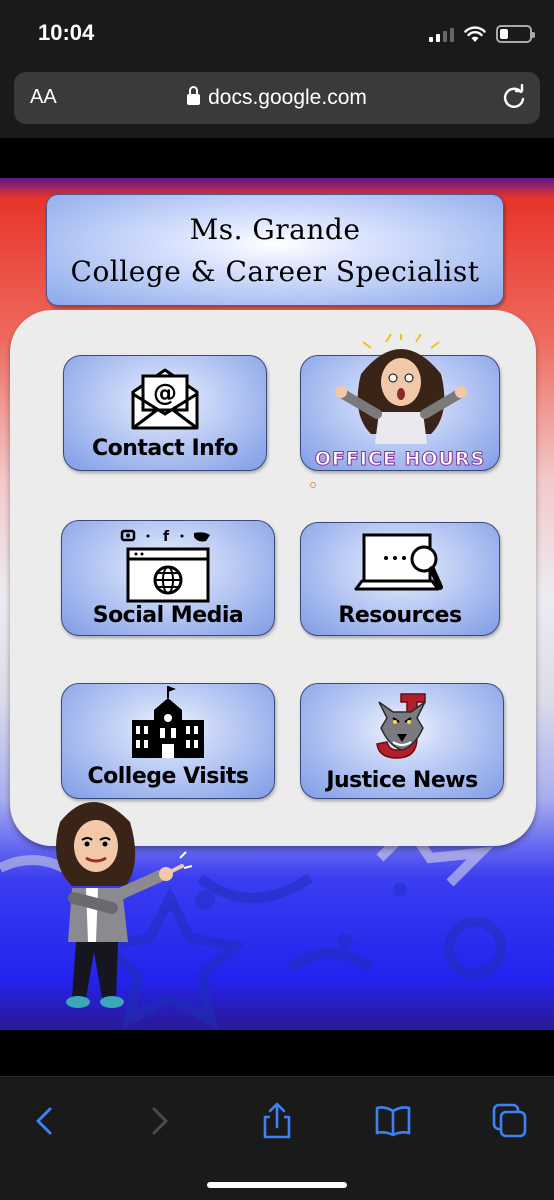 This screenshot has width=554, height=1200. I want to click on svg-text: f, so click(166, 537).